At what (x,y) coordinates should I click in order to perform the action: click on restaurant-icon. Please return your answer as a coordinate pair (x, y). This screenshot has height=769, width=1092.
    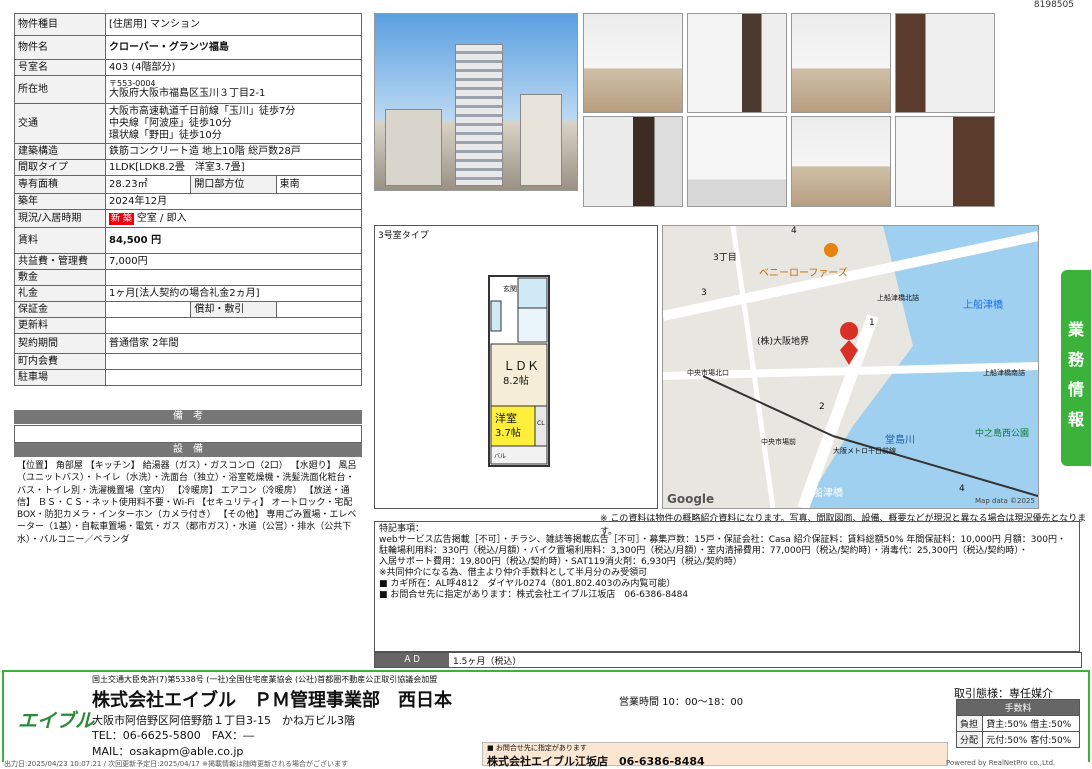
    Looking at the image, I should click on (831, 250).